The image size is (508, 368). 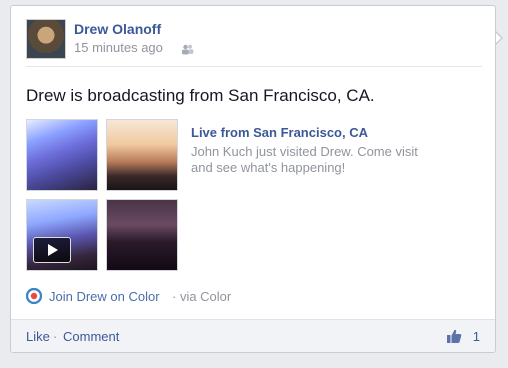 I want to click on dark-photo, so click(x=142, y=235).